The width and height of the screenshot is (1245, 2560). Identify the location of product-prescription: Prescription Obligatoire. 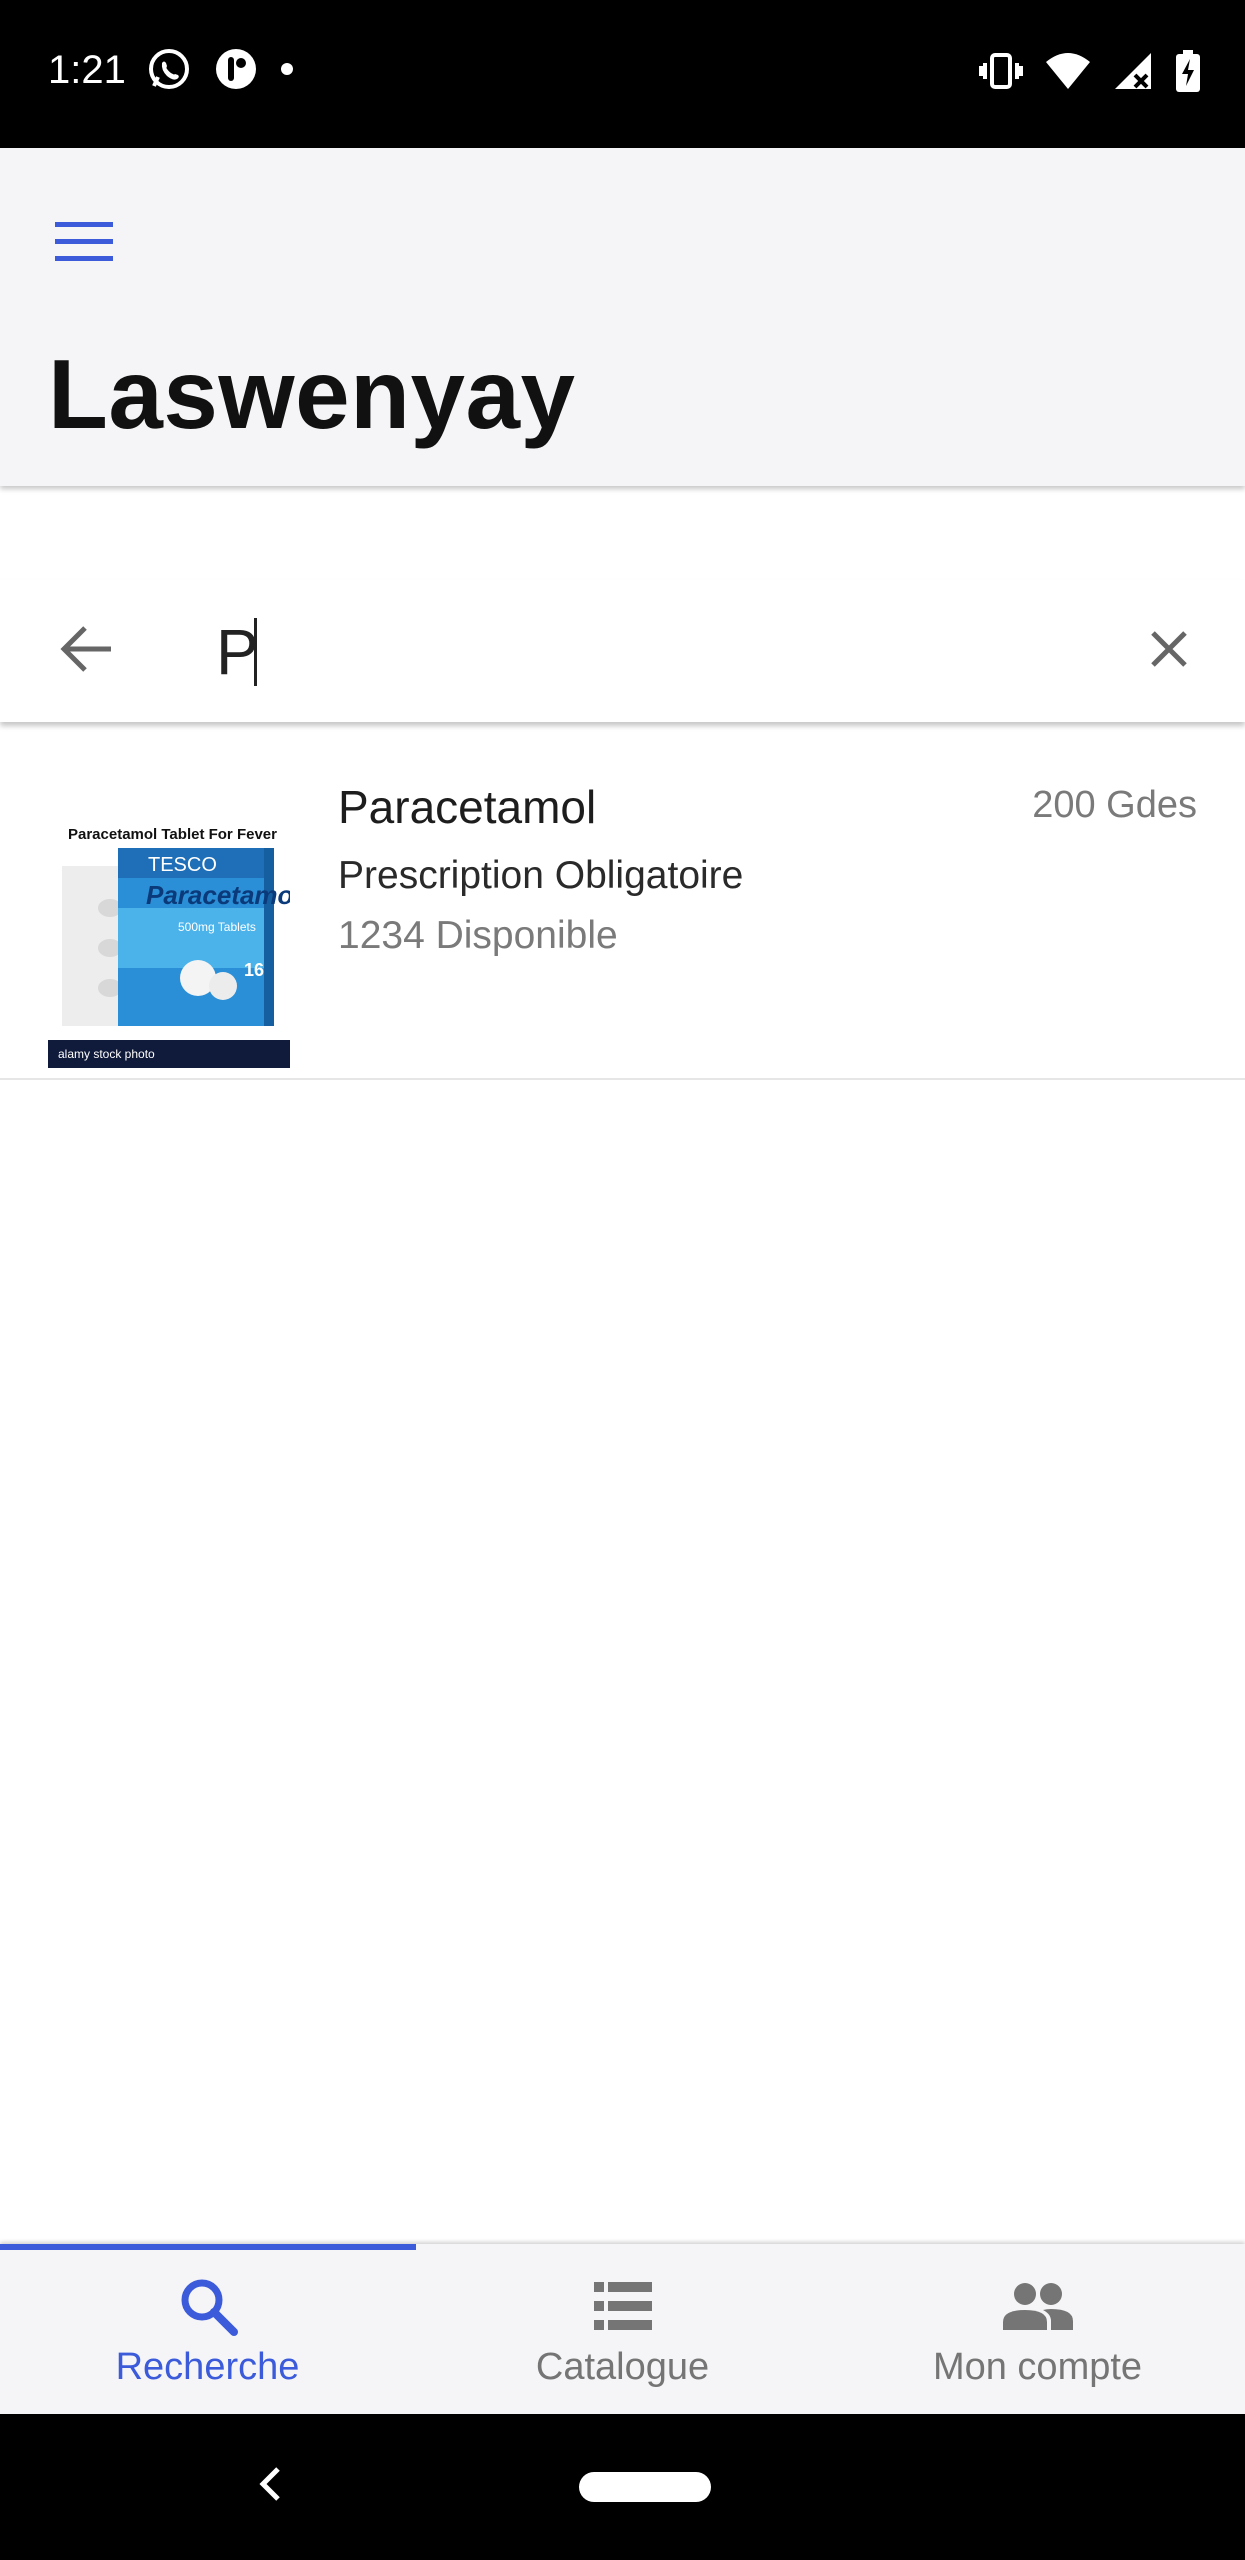
(541, 875).